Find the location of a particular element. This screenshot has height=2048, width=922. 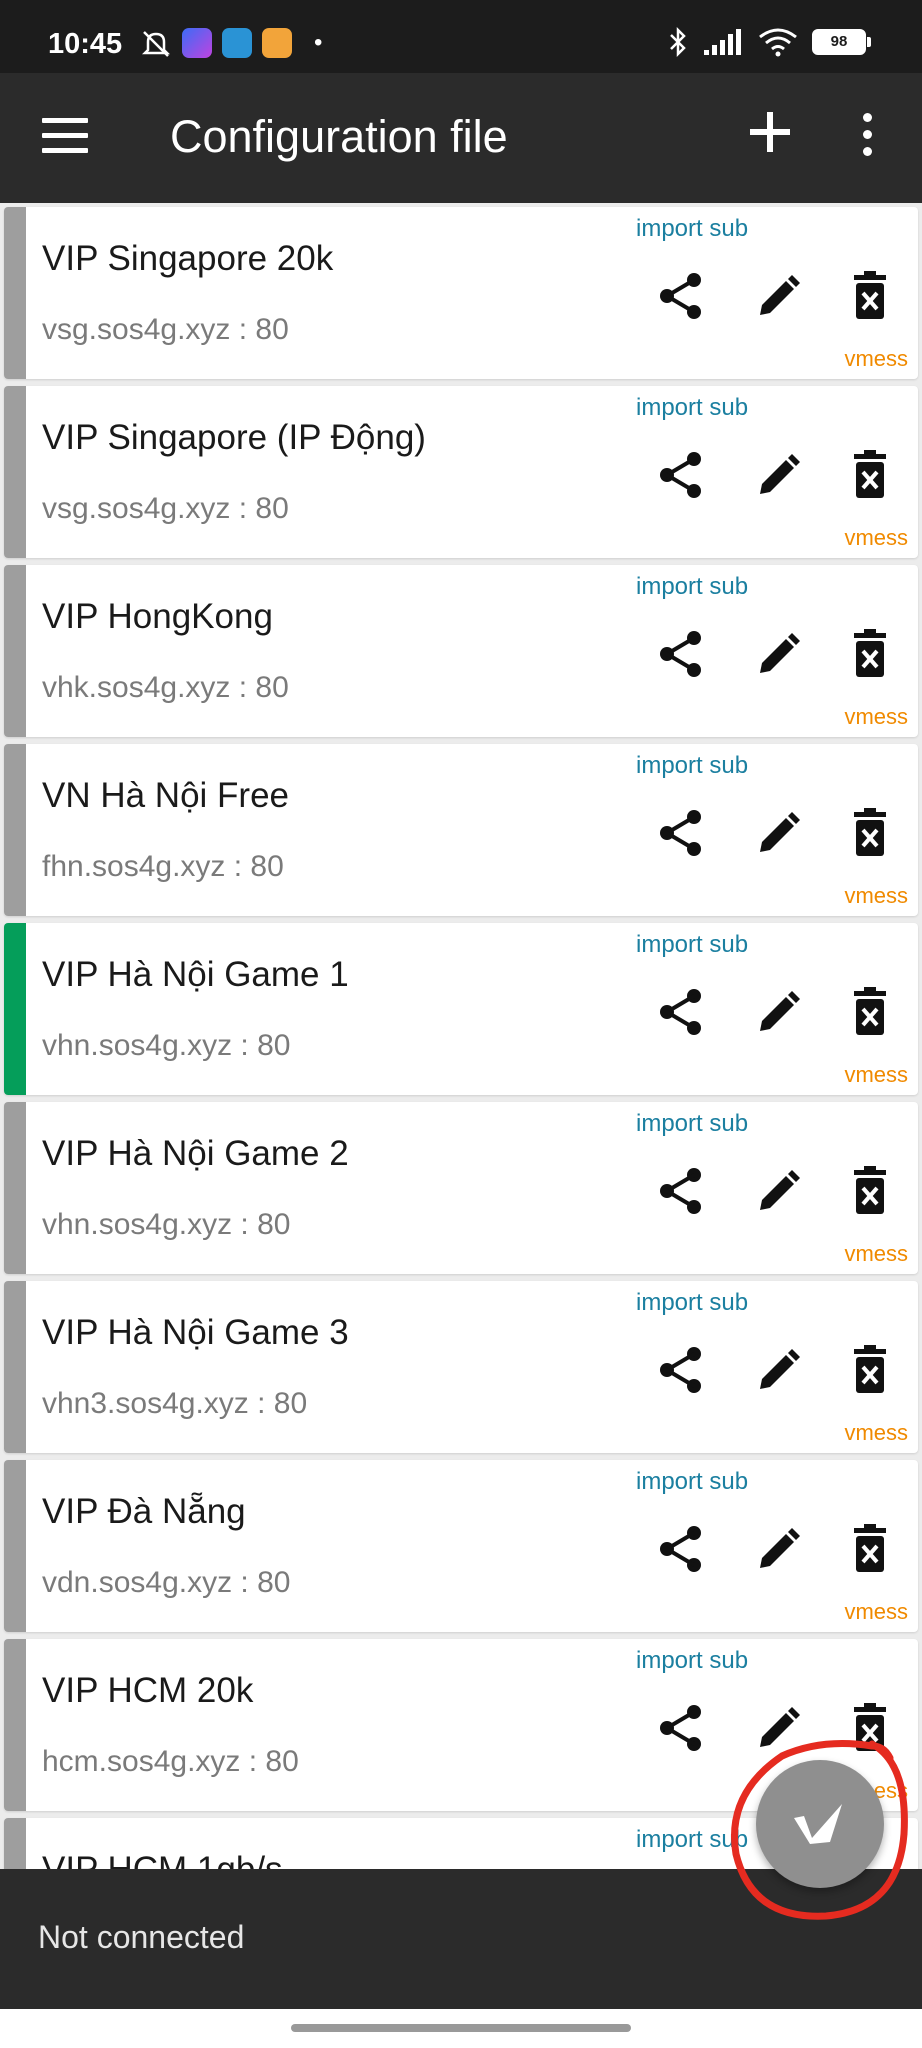

bluetooth-icon is located at coordinates (678, 42).